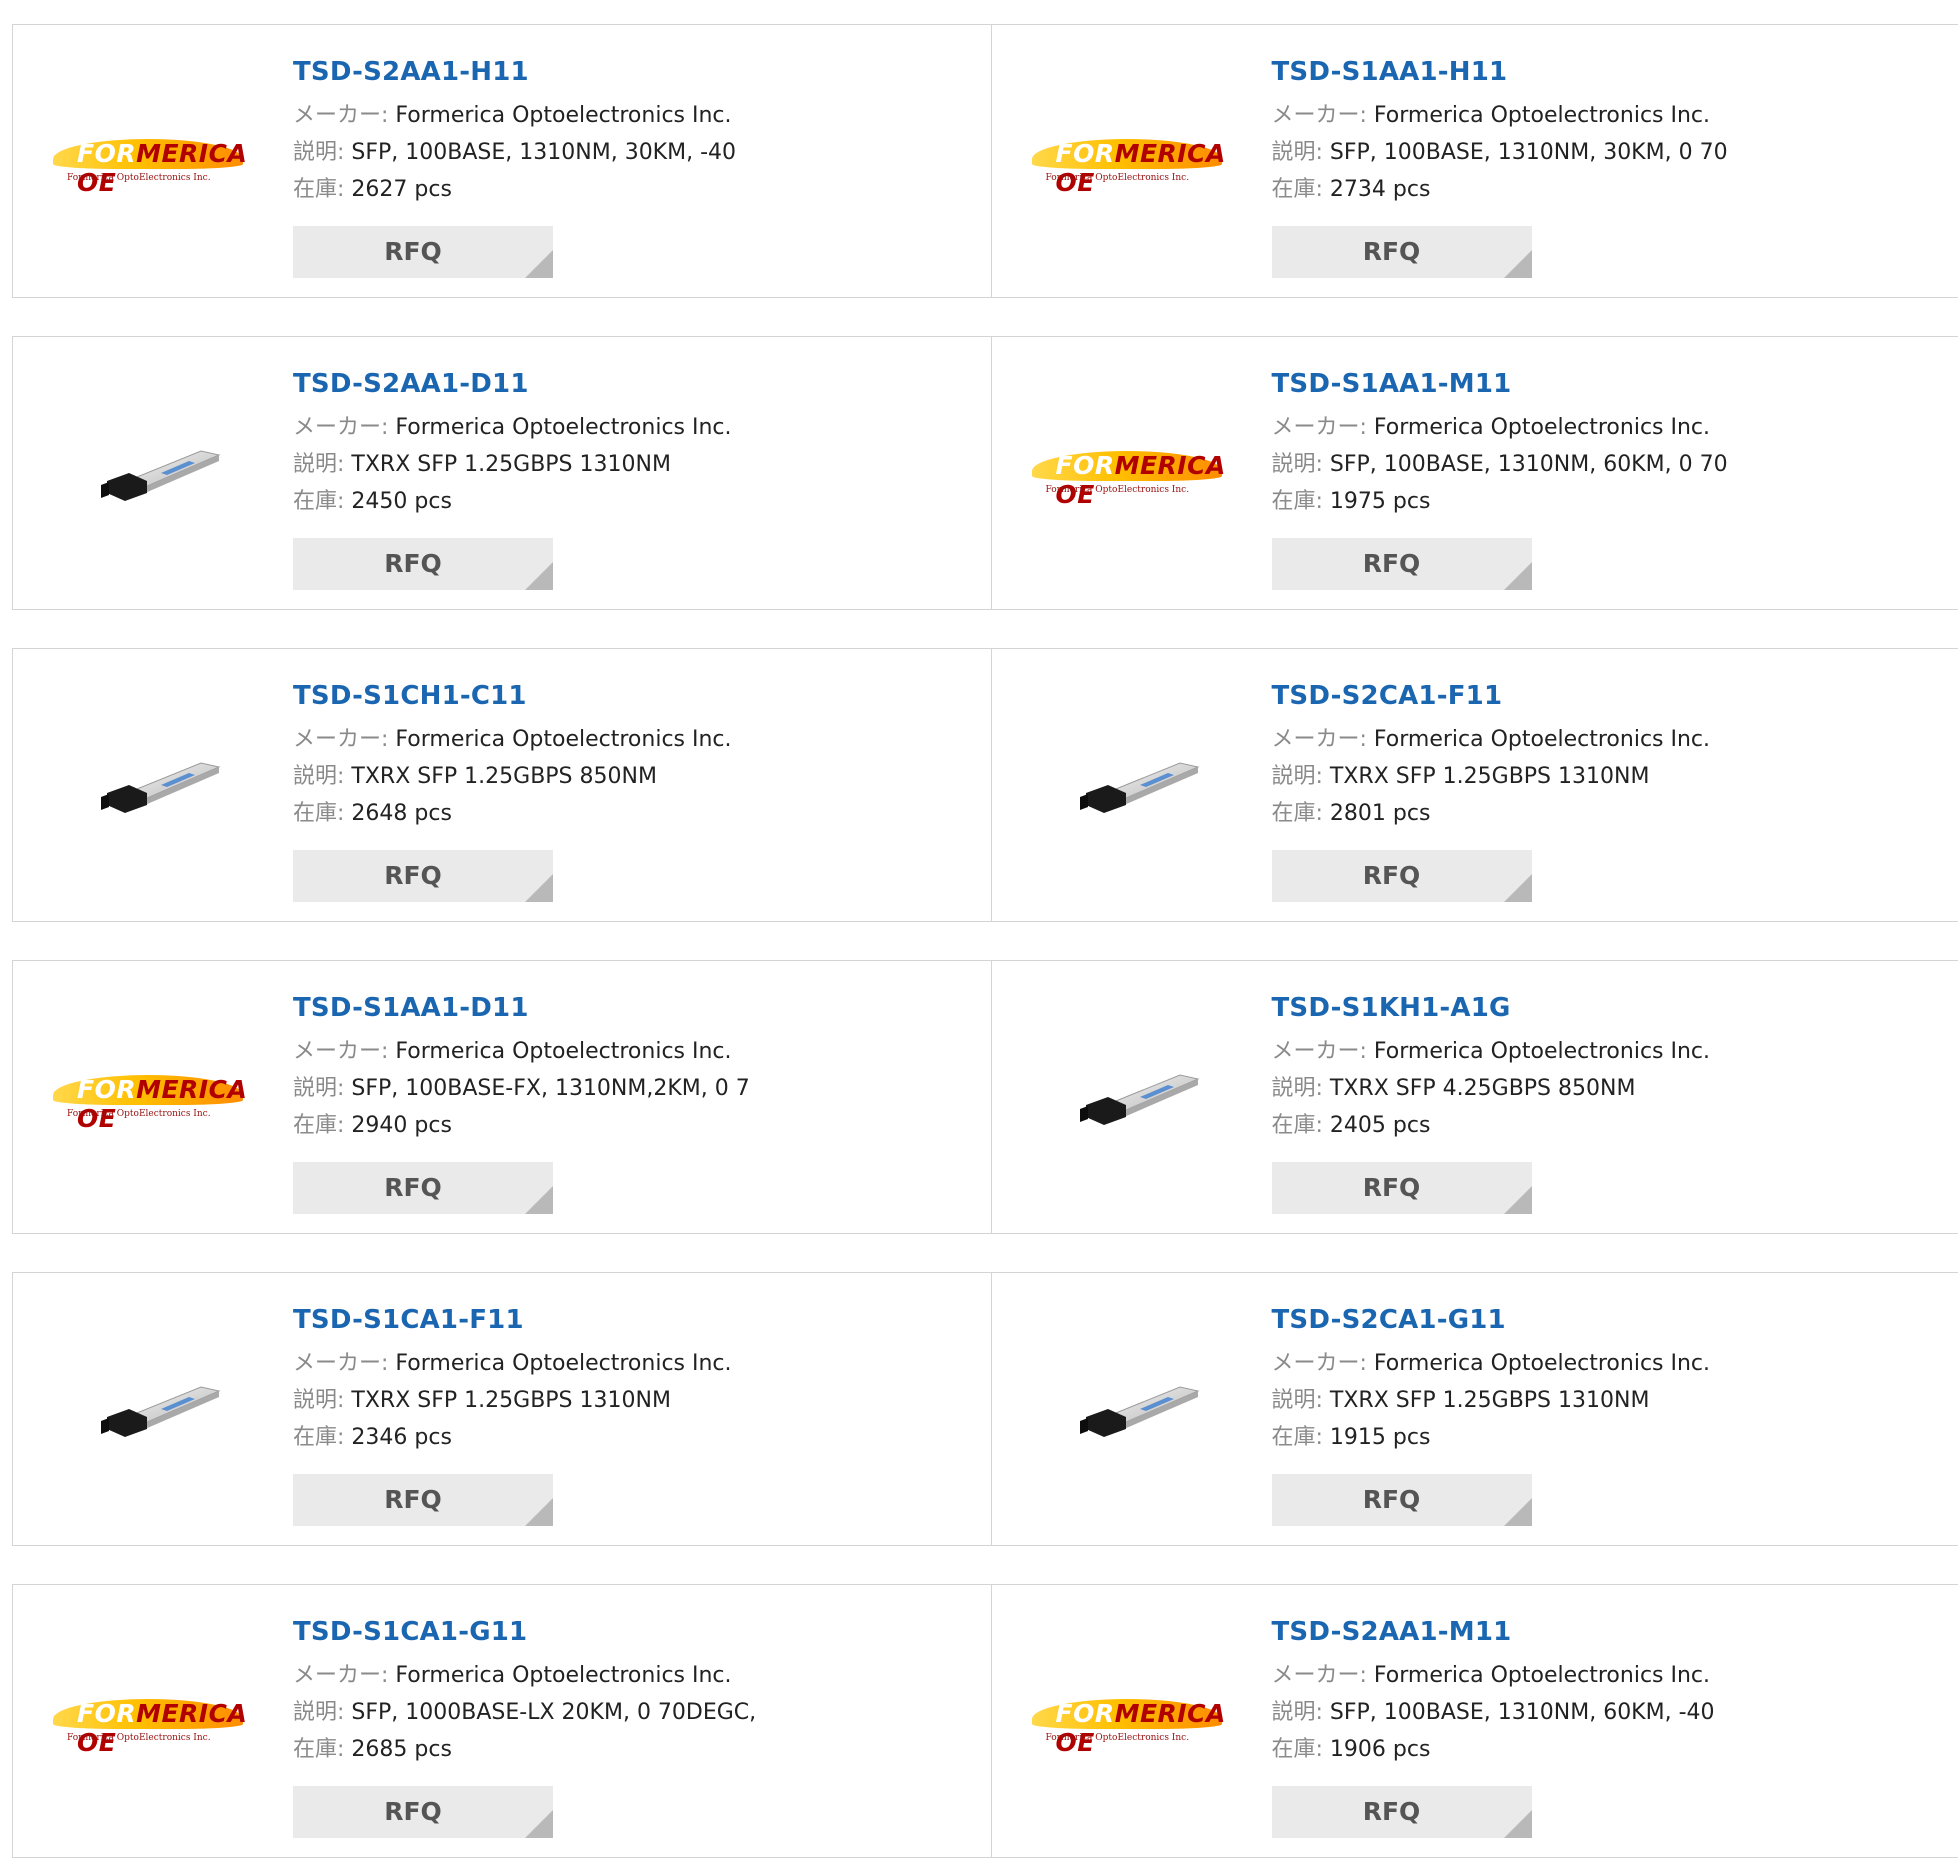 This screenshot has height=1858, width=1958. I want to click on description-value: SFP, 100BASE, 1310NM, 60KM, 0 70, so click(1529, 464).